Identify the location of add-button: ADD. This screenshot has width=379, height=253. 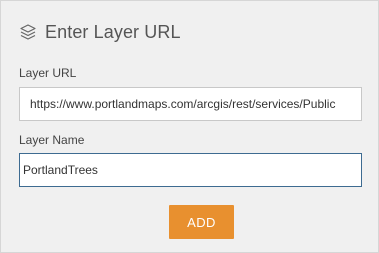
(201, 222).